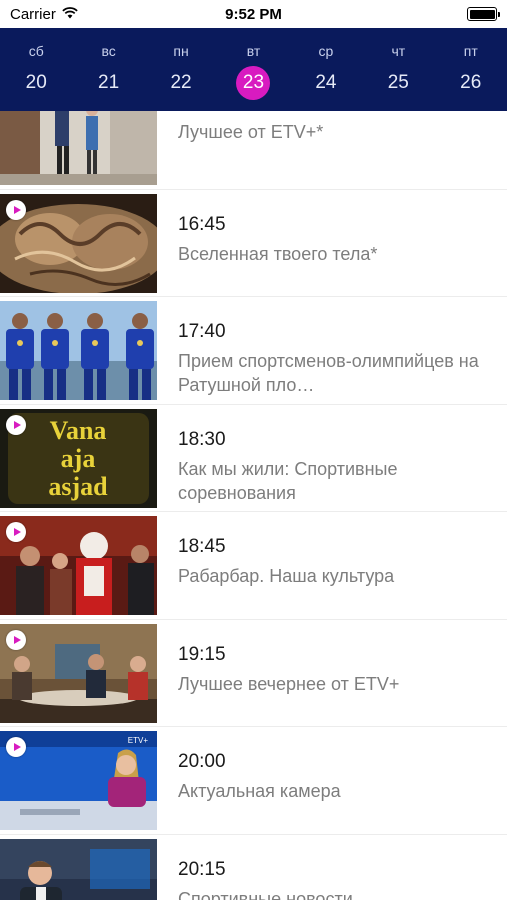 The width and height of the screenshot is (507, 900). Describe the element at coordinates (332, 777) in the screenshot. I see `program-text: 20:00 Актуальная камера` at that location.